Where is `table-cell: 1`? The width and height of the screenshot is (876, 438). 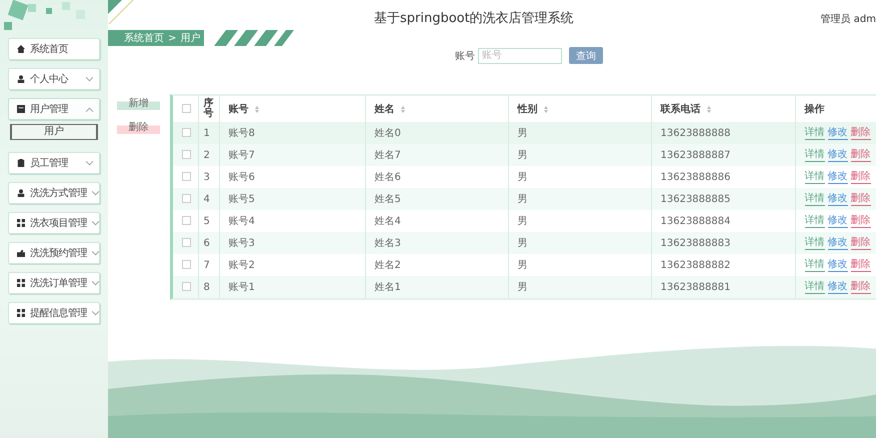
table-cell: 1 is located at coordinates (207, 133).